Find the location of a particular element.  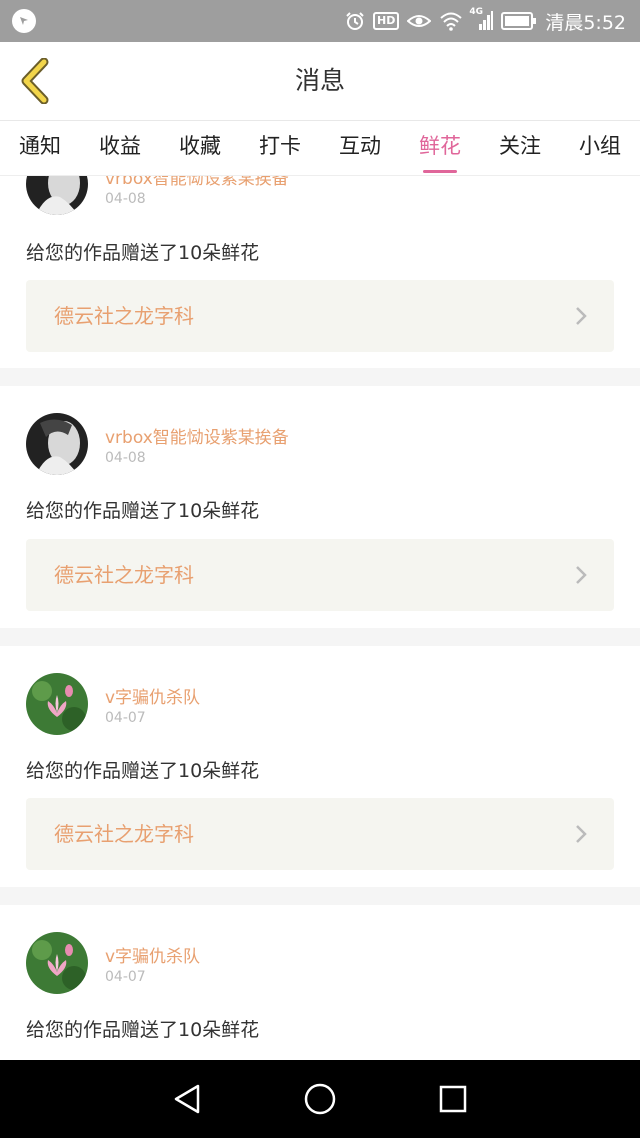

tab-checkin: 打卡 is located at coordinates (280, 148).